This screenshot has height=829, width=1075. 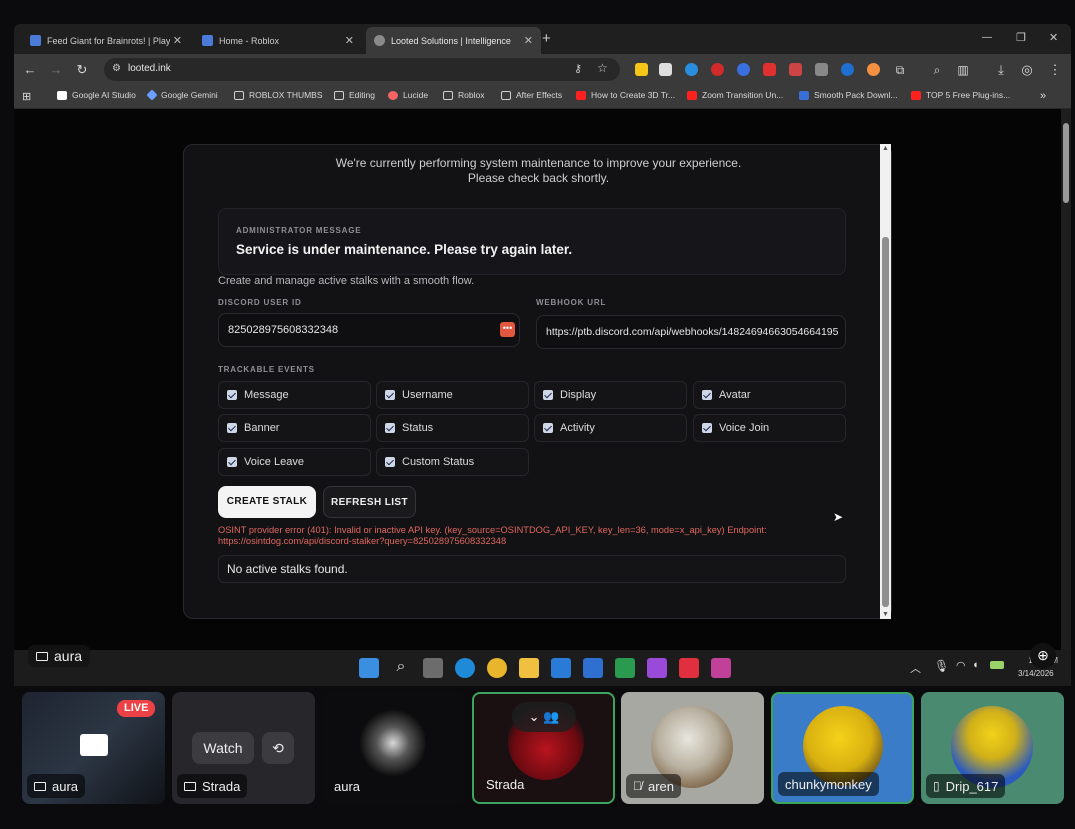 I want to click on chrome-icon, so click(x=497, y=668).